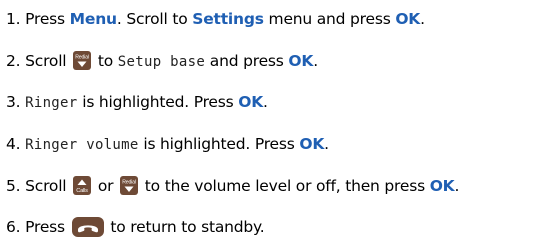  I want to click on step-3: 3. Ringer is highlighted. Press OK., so click(137, 102).